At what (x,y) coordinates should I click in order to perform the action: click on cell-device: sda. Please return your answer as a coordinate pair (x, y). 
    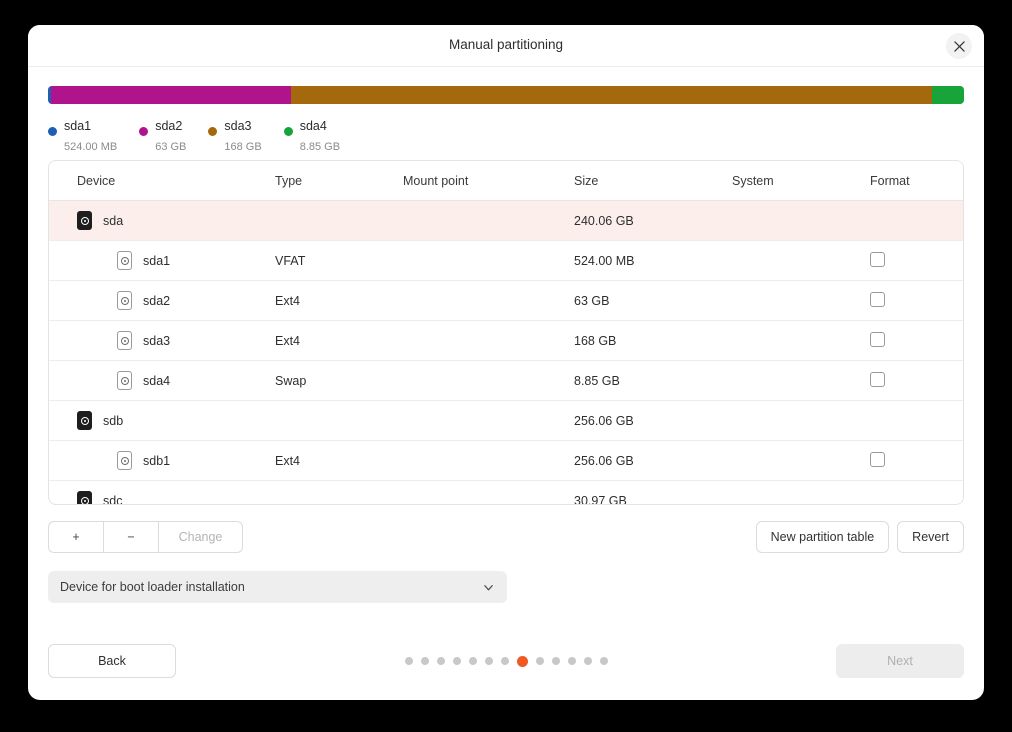
    Looking at the image, I should click on (162, 220).